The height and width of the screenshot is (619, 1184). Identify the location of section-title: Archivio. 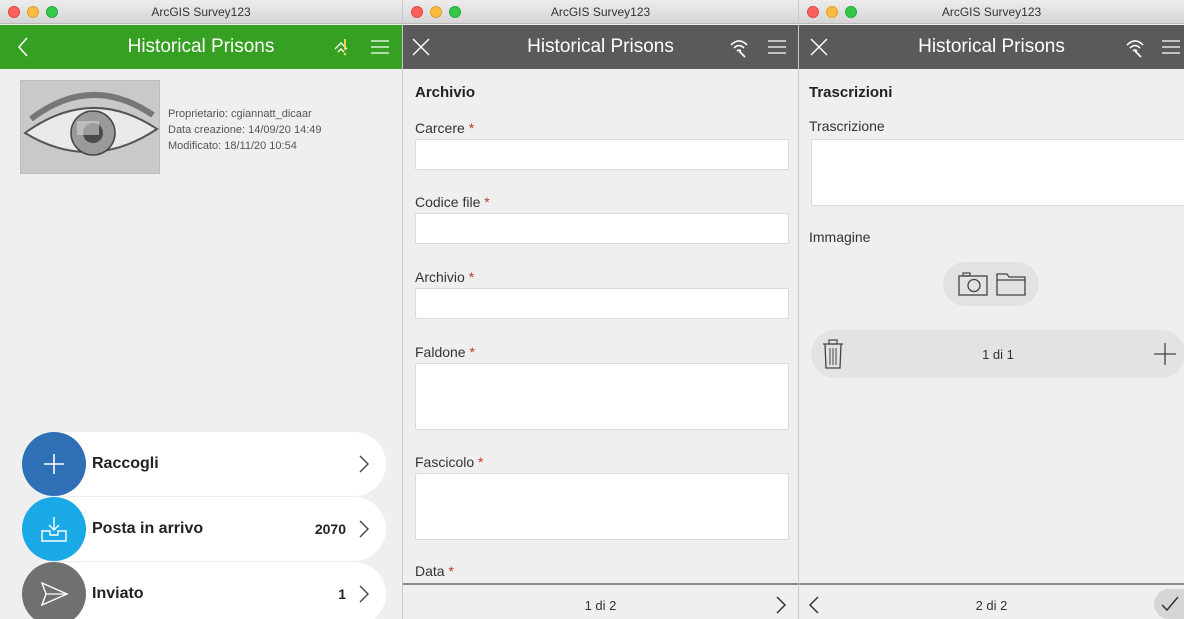
(445, 92).